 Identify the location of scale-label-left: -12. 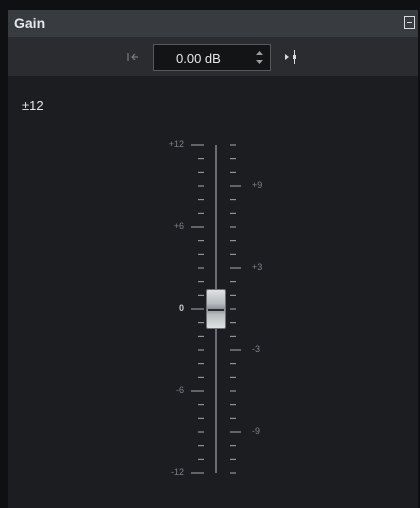
(177, 472).